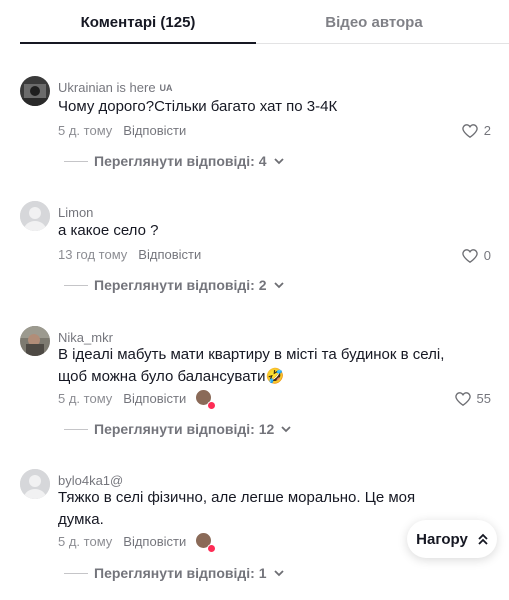 This screenshot has width=509, height=600. I want to click on comment-username: bylo4ka1@, so click(90, 480).